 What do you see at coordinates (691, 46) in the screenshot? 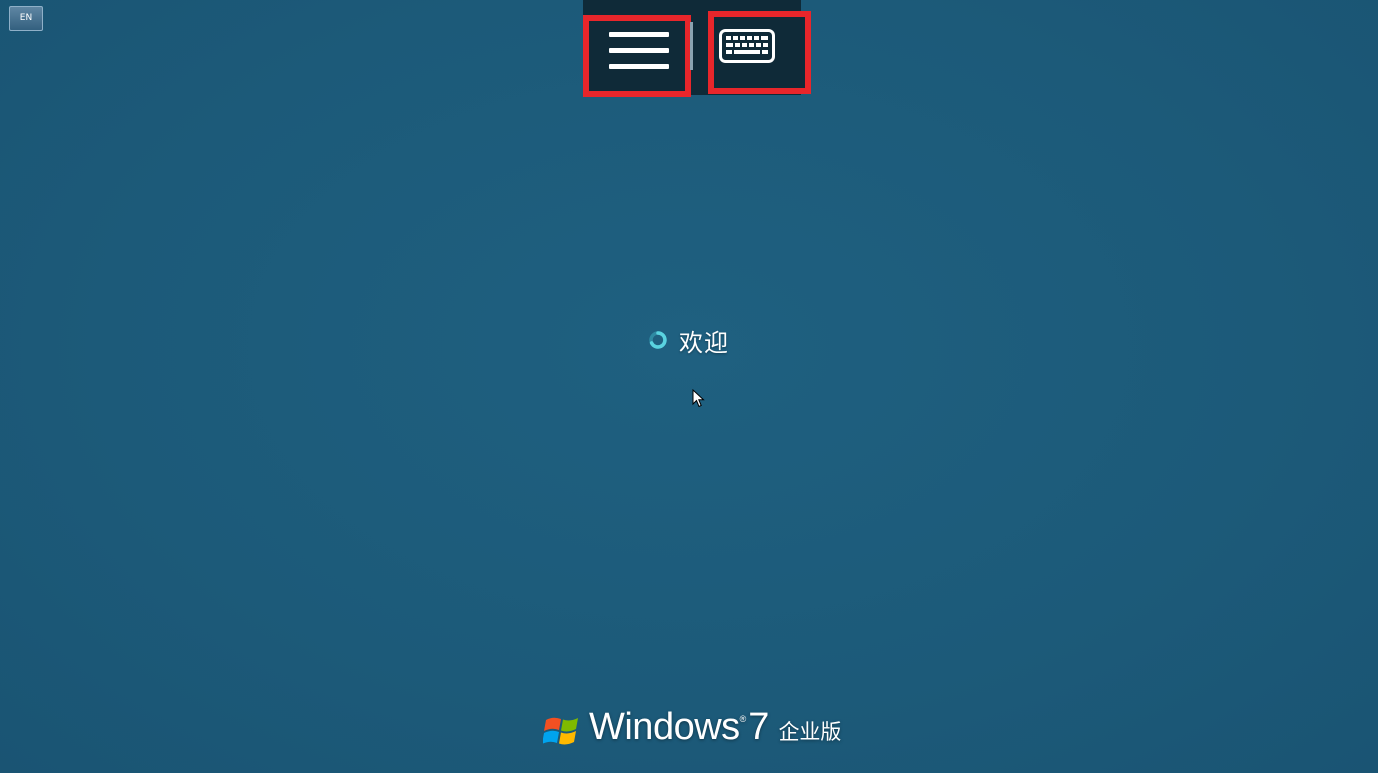
I see `toolbar-separator` at bounding box center [691, 46].